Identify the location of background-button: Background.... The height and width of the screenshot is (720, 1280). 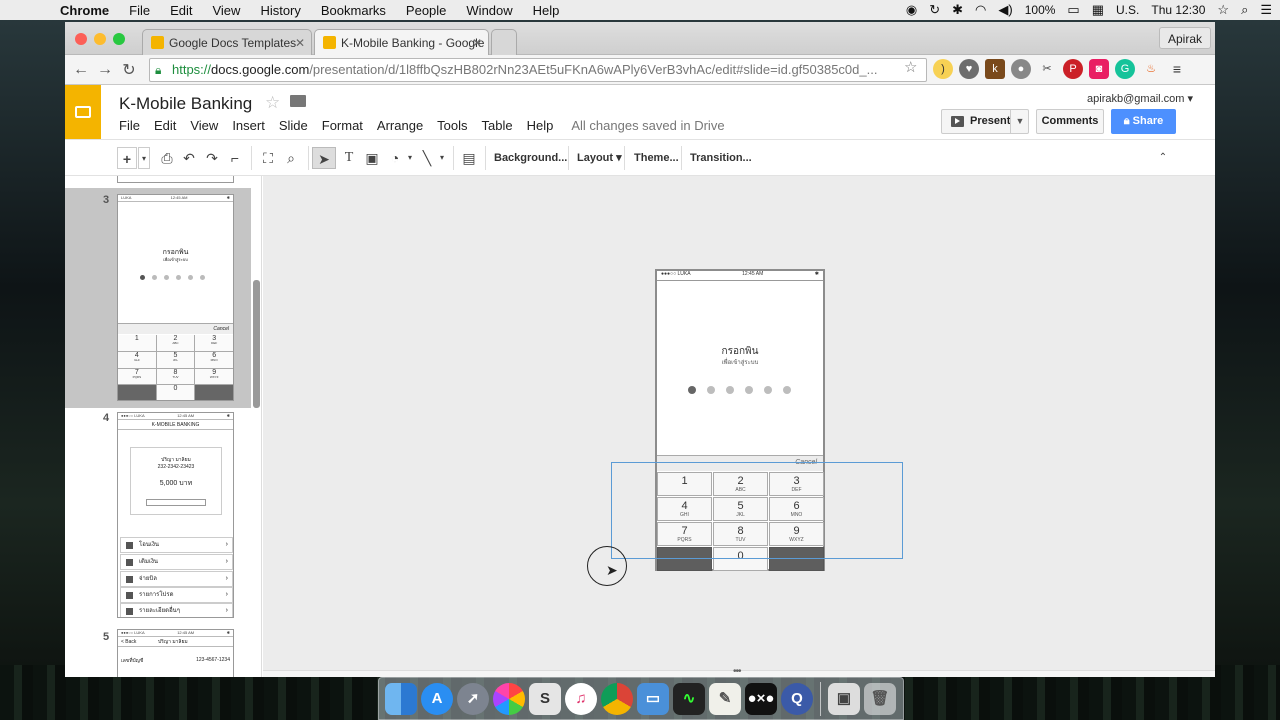
(530, 158).